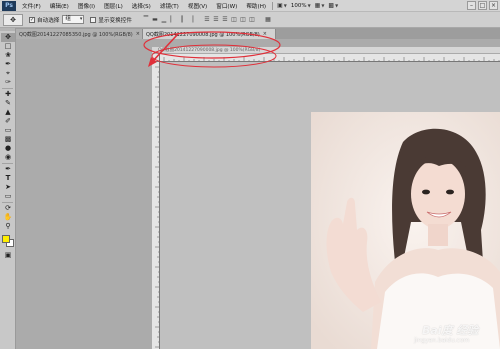 This screenshot has width=500, height=349. Describe the element at coordinates (8, 255) in the screenshot. I see `quick-mask-icon: ▣` at that location.